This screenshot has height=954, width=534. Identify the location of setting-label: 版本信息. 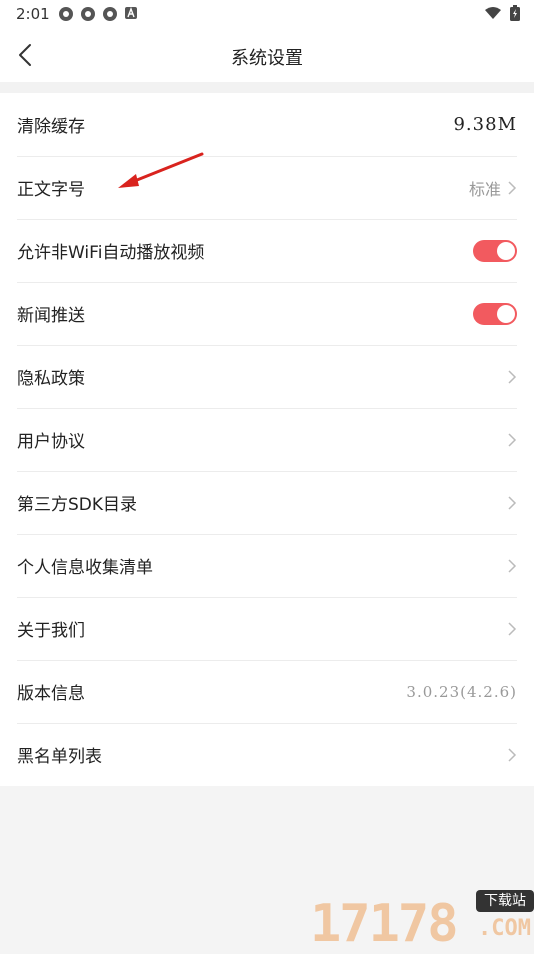
(51, 694).